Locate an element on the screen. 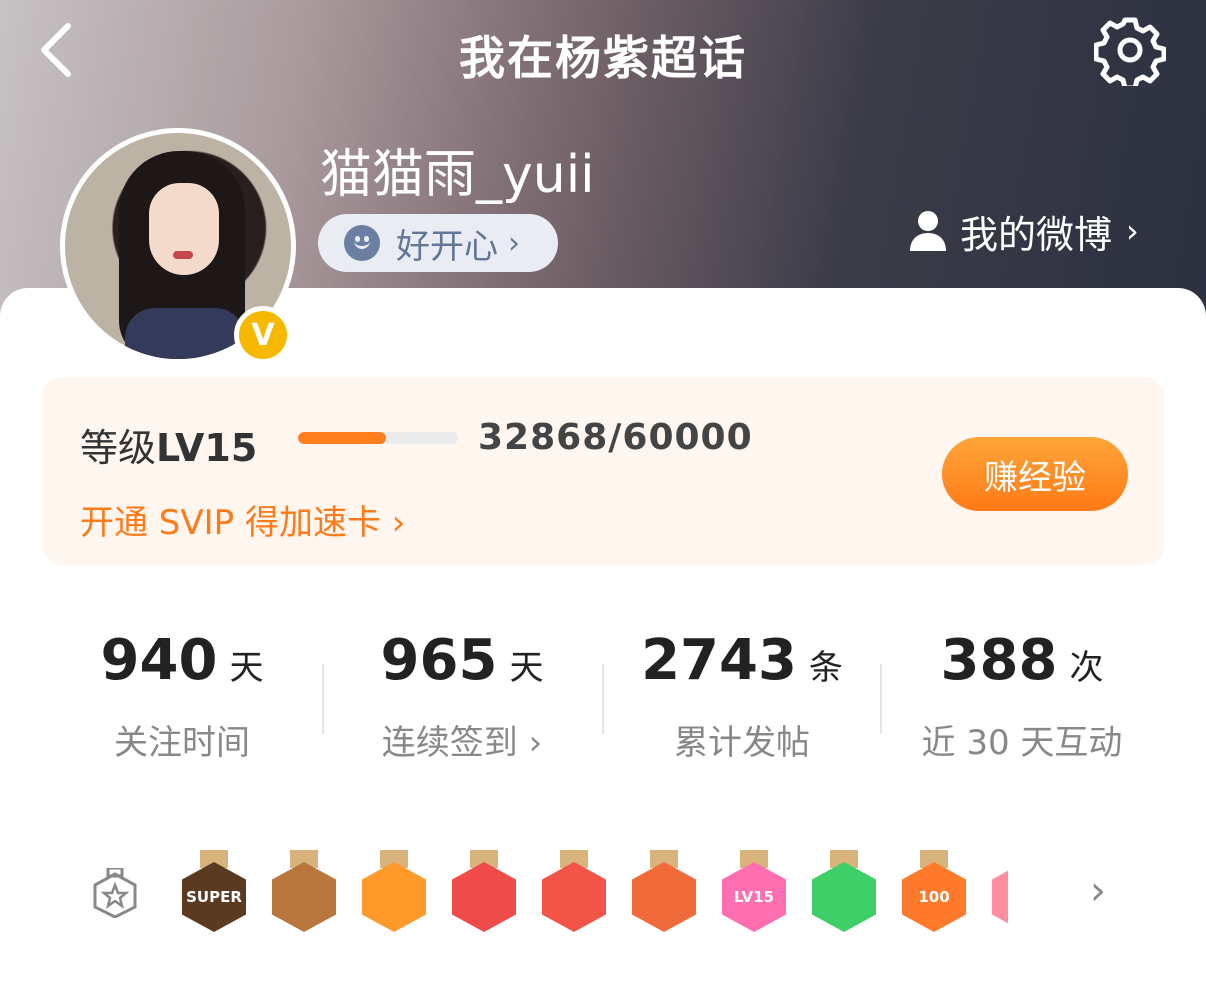 The image size is (1206, 993). stat-follow-time: 940 天 关注时间 is located at coordinates (182, 695).